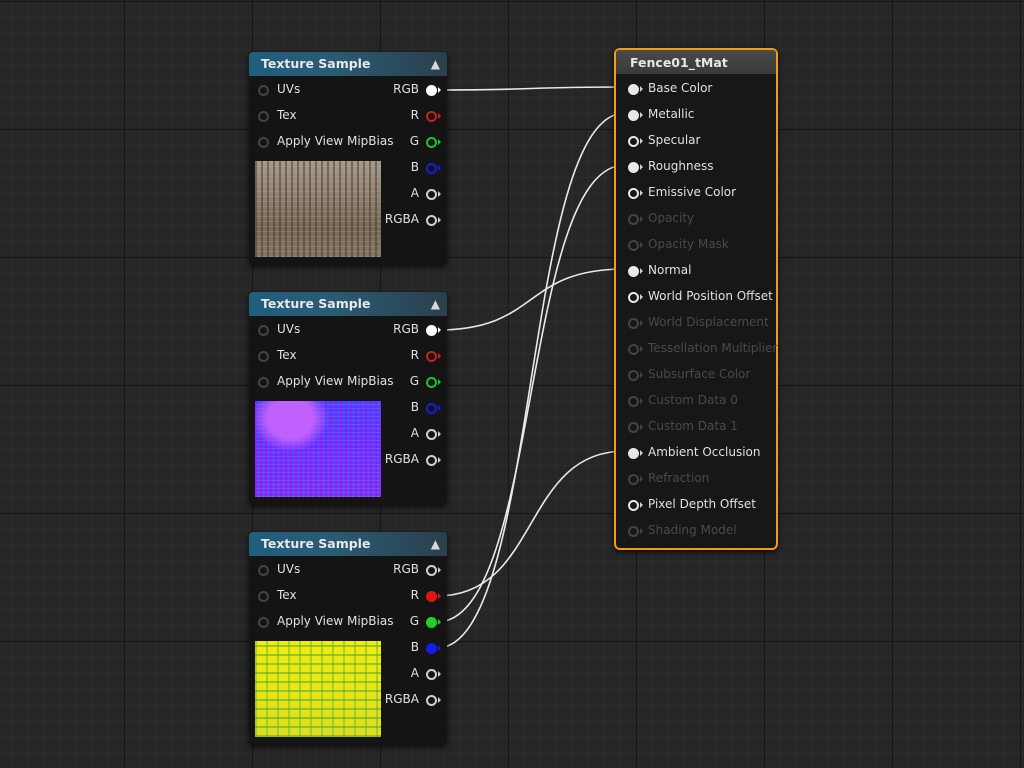 The width and height of the screenshot is (1024, 768). Describe the element at coordinates (414, 433) in the screenshot. I see `output-pin-a: A` at that location.